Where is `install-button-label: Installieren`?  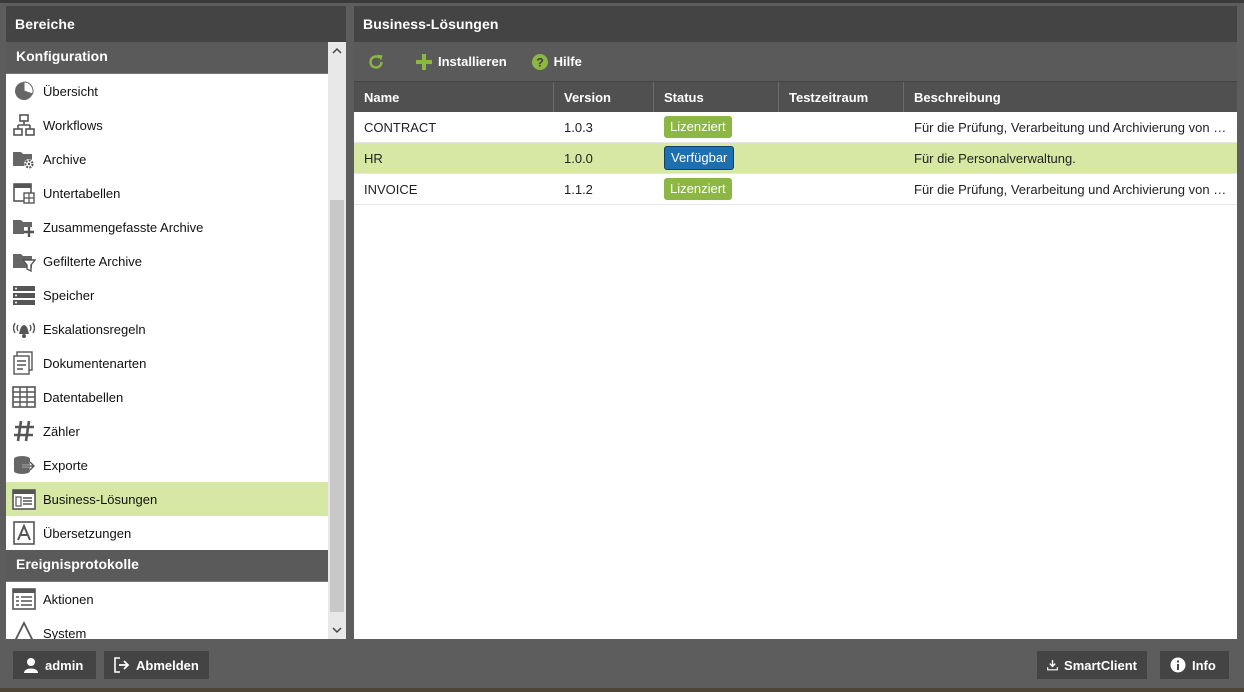 install-button-label: Installieren is located at coordinates (472, 61).